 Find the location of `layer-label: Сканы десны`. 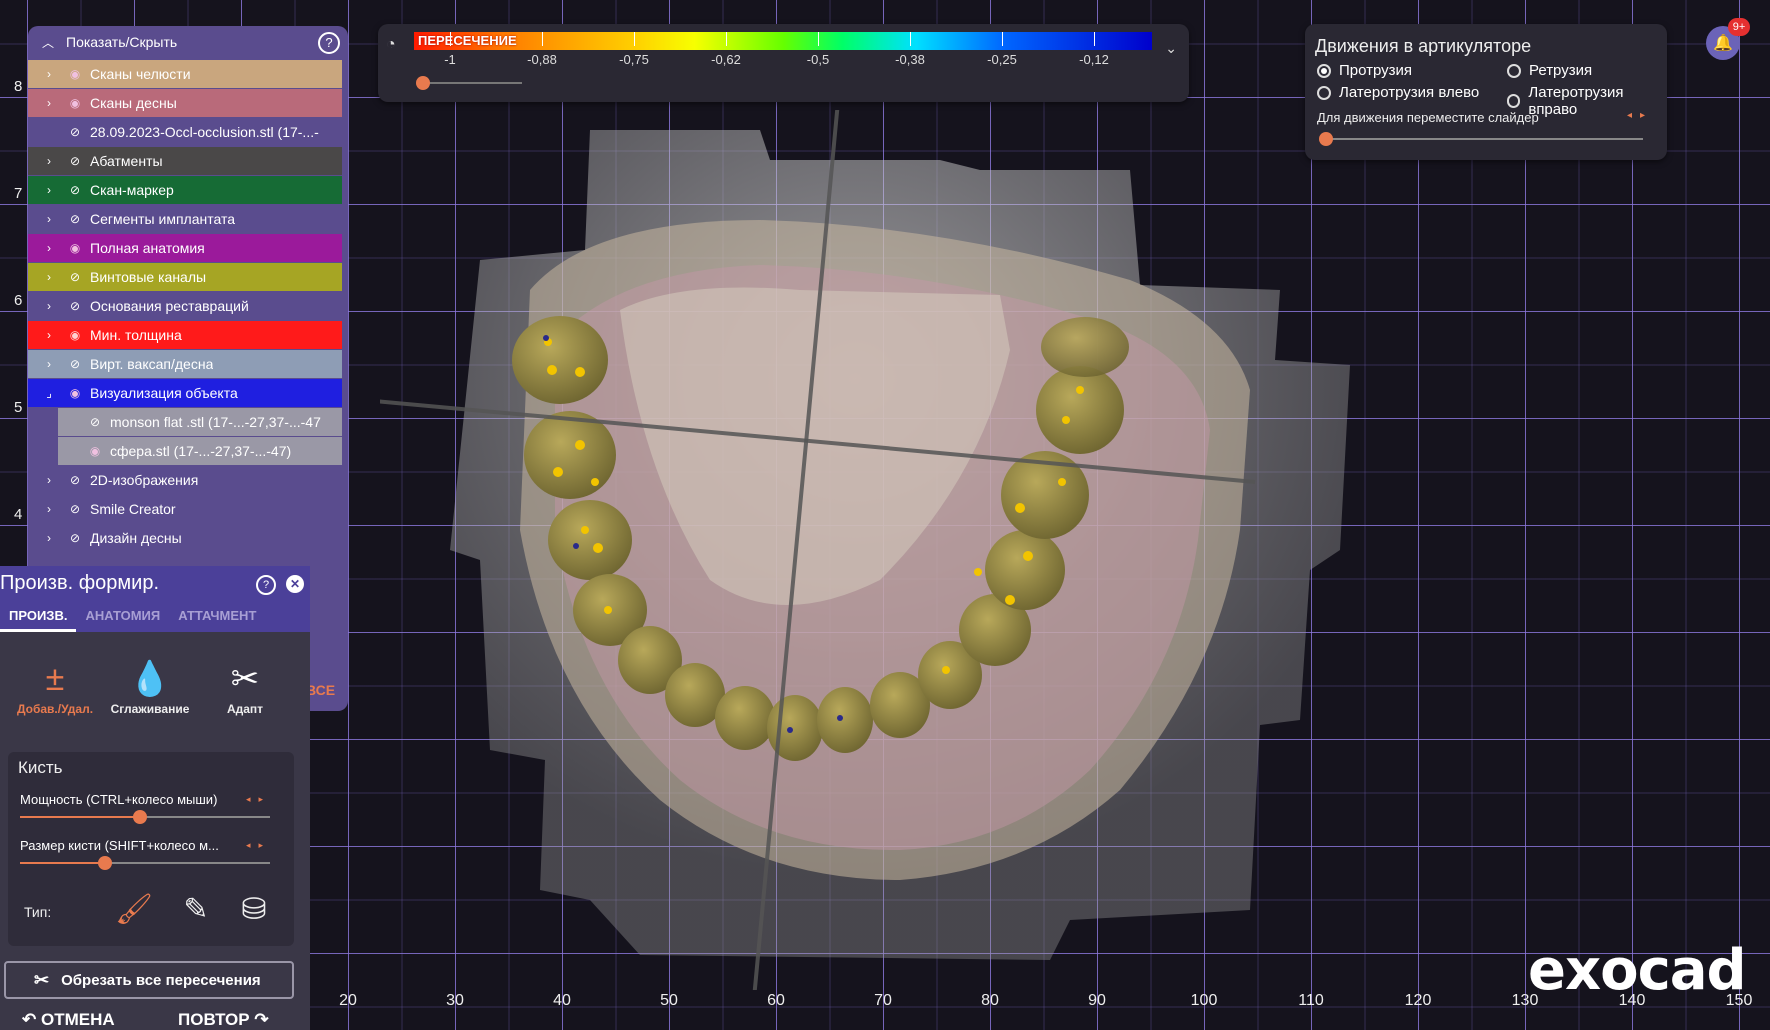

layer-label: Сканы десны is located at coordinates (133, 103).